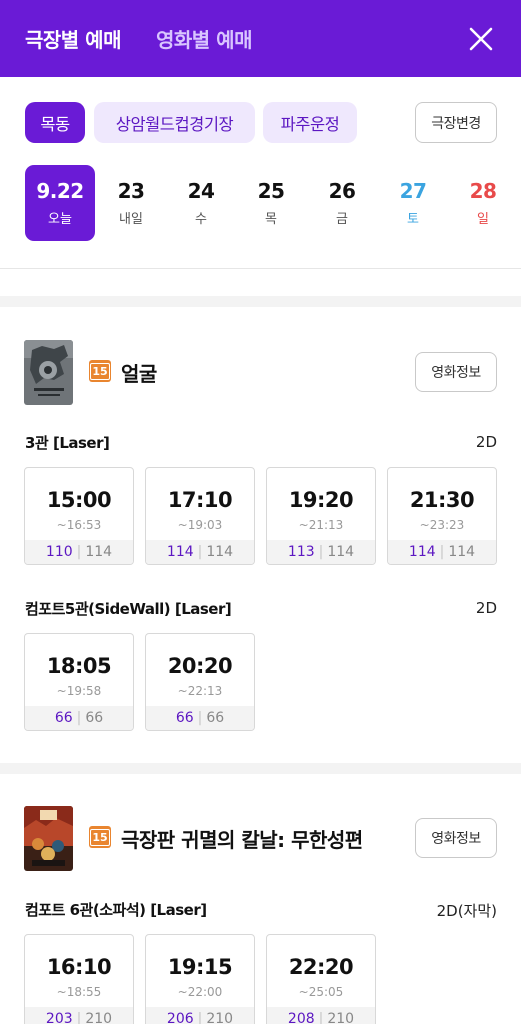 The width and height of the screenshot is (521, 1024). What do you see at coordinates (271, 219) in the screenshot?
I see `date-day: 목` at bounding box center [271, 219].